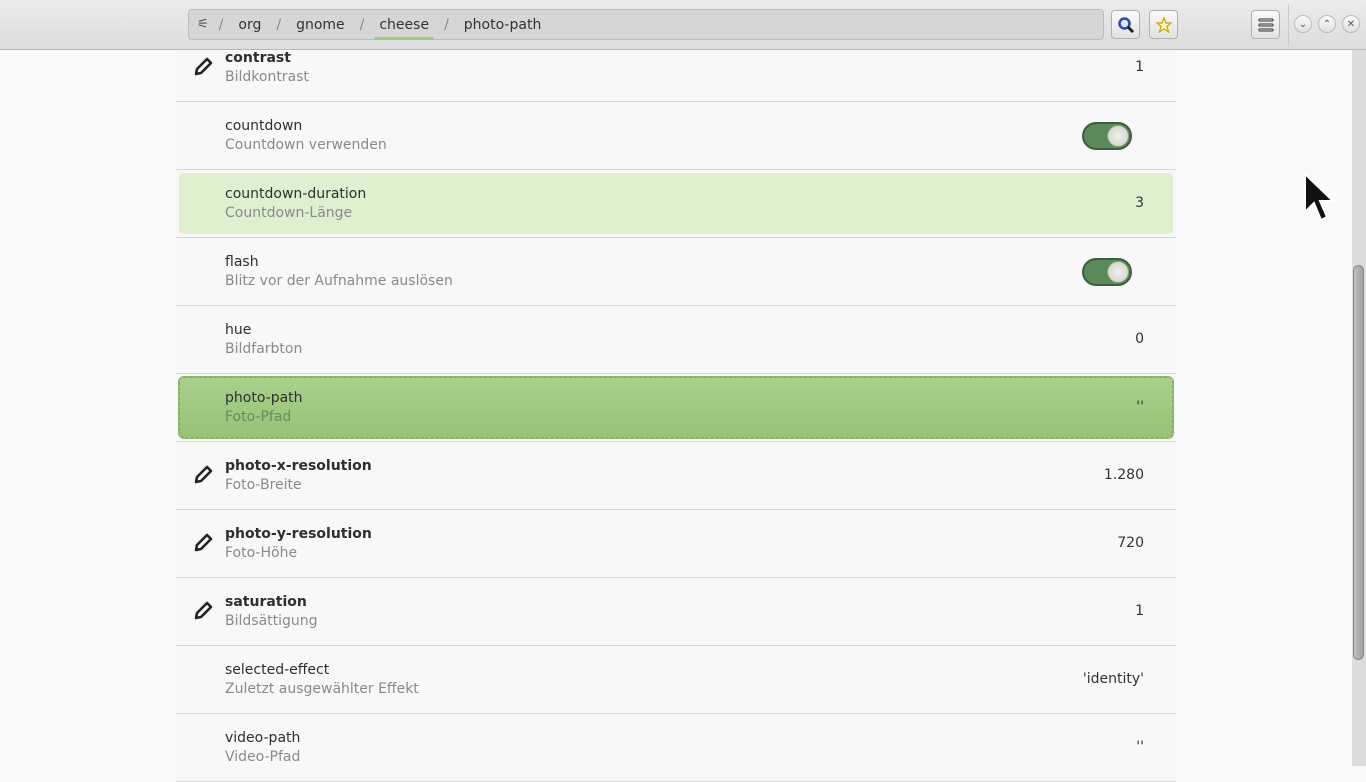  I want to click on key-row-flash: flash Blitz vor der Aufnahme auslösen, so click(676, 272).